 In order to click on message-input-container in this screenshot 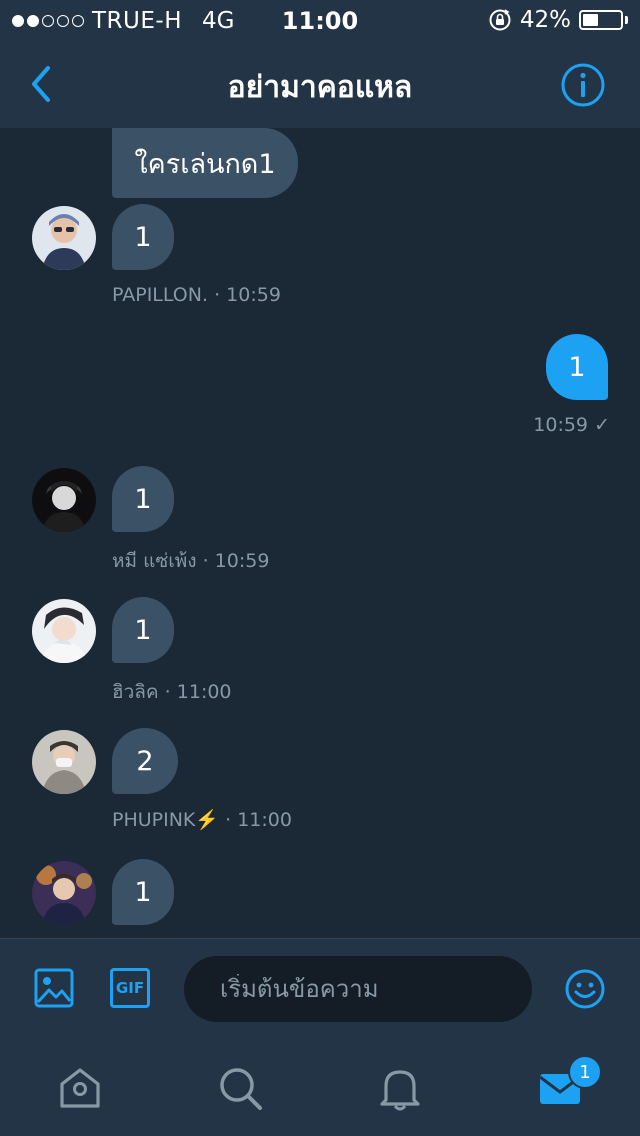, I will do `click(358, 989)`.